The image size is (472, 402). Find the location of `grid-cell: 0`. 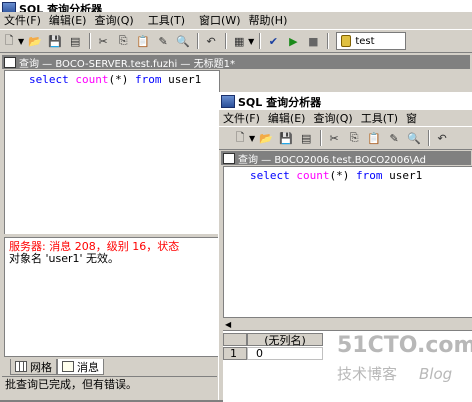

grid-cell: 0 is located at coordinates (285, 353).